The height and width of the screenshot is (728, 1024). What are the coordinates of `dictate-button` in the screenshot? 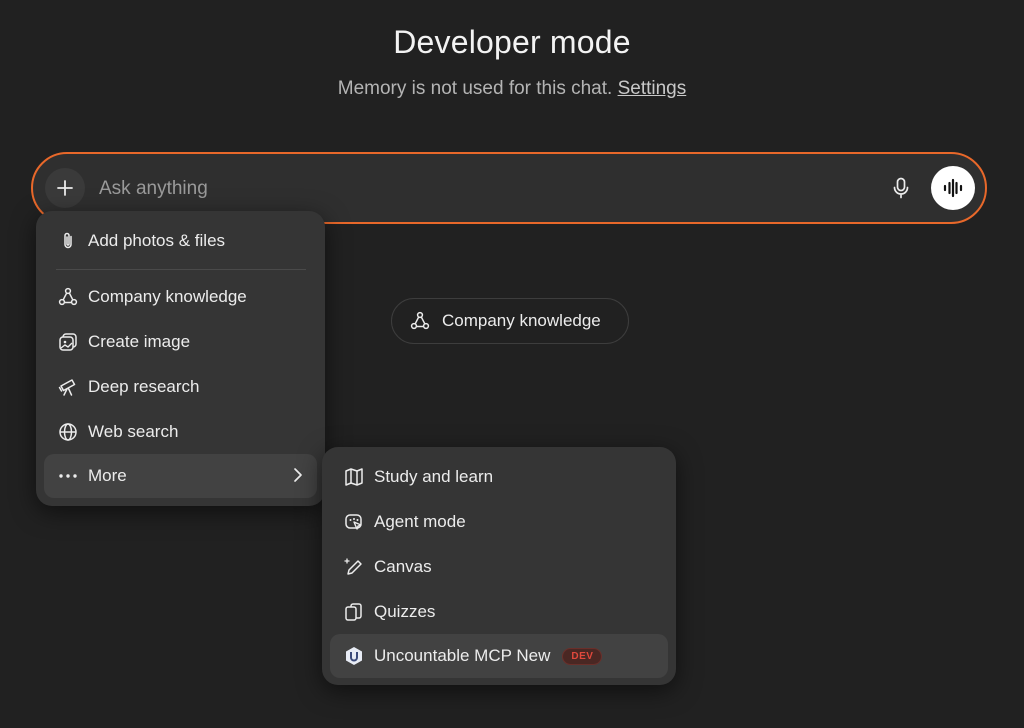 It's located at (901, 188).